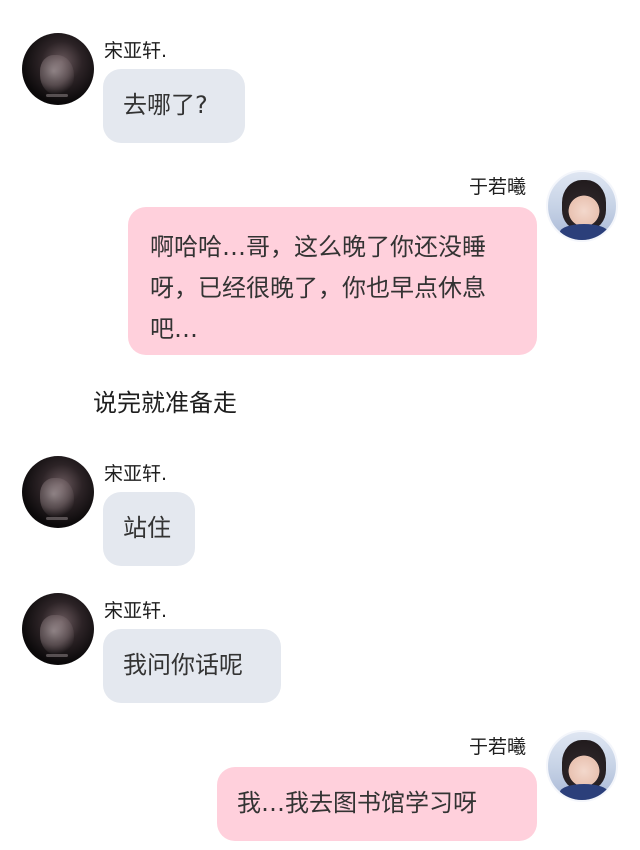 This screenshot has height=850, width=640. I want to click on message-bubble: 站住, so click(149, 529).